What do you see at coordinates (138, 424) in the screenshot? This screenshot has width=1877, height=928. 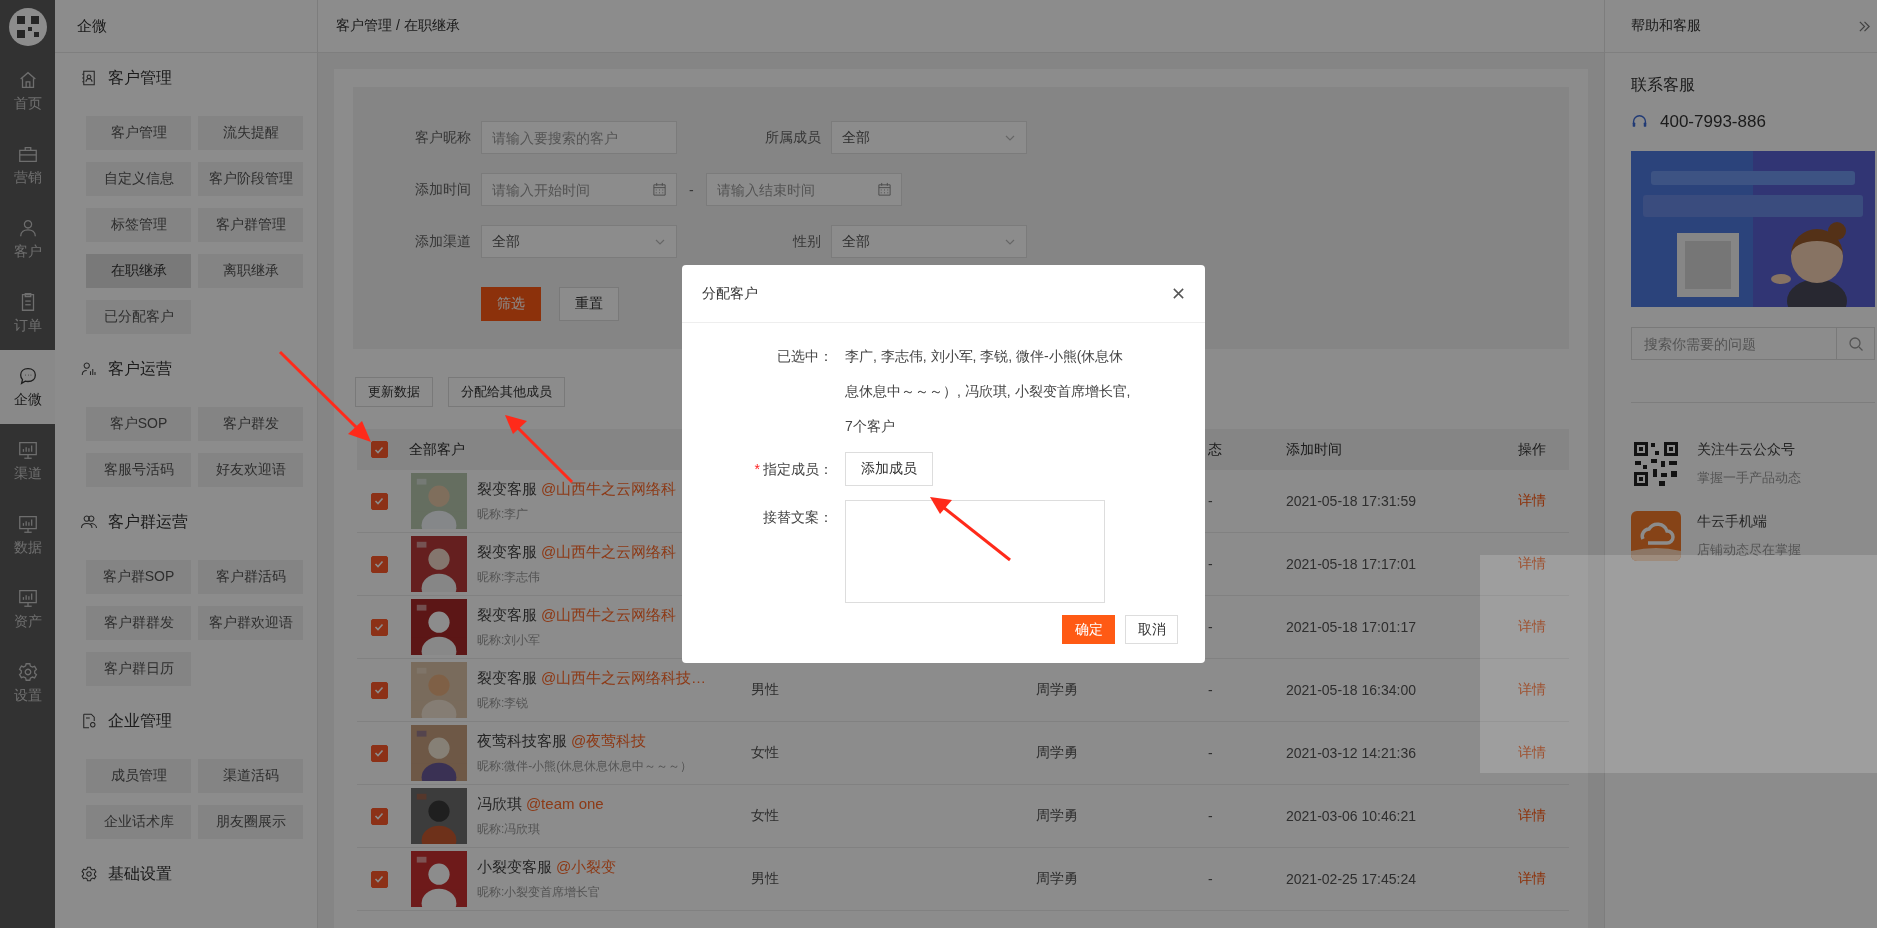 I see `sidebar-item: 客户SOP` at bounding box center [138, 424].